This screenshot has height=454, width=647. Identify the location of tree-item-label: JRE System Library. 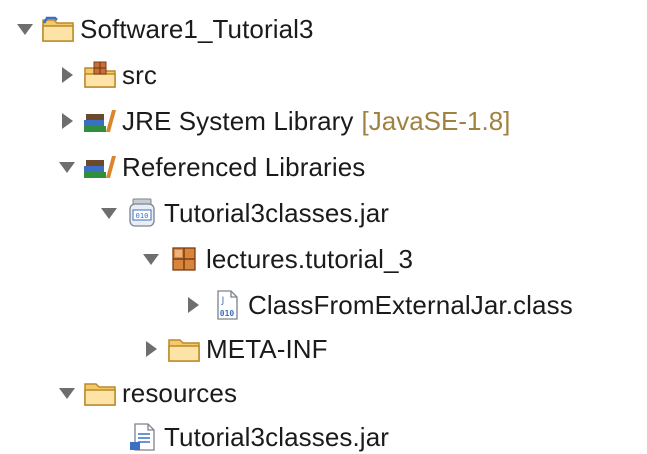
(238, 121).